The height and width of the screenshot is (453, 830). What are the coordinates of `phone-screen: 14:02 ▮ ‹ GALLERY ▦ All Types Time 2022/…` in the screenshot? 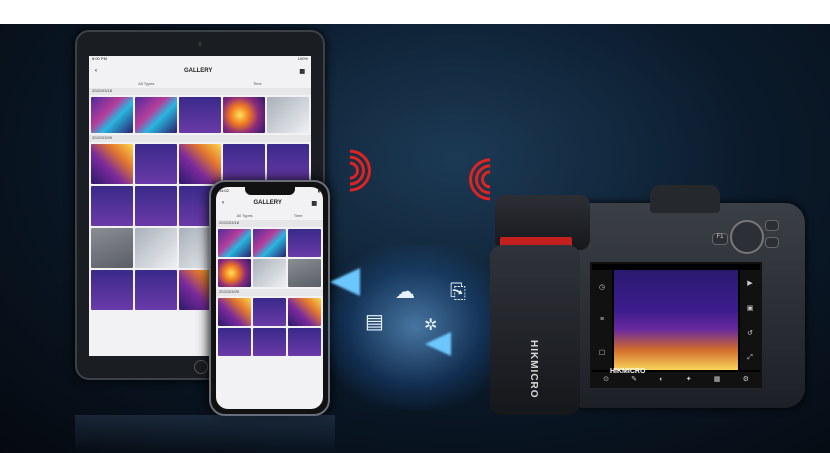 It's located at (269, 298).